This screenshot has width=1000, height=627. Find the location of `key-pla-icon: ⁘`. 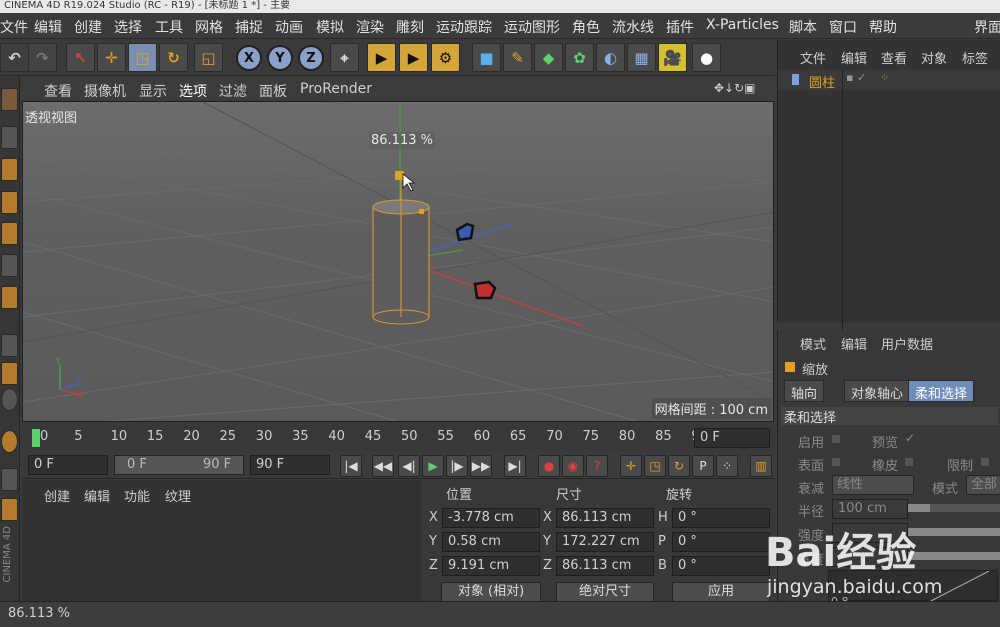

key-pla-icon: ⁘ is located at coordinates (727, 466).